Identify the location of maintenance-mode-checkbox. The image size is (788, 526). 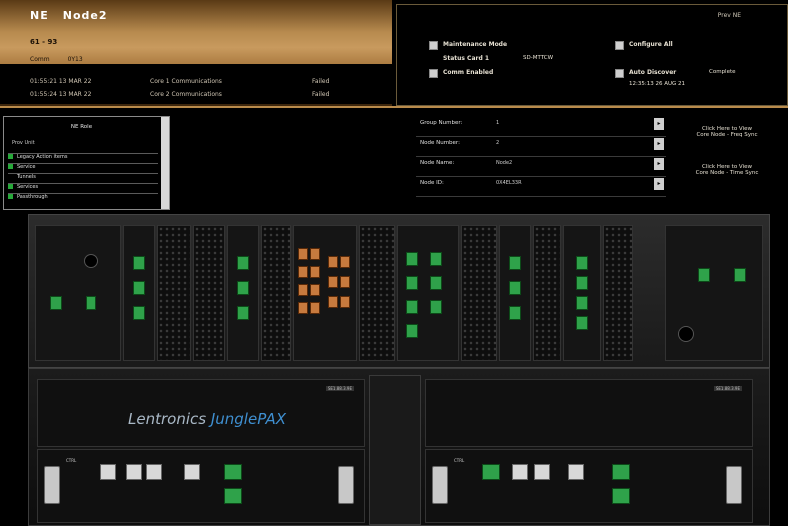
(433, 45).